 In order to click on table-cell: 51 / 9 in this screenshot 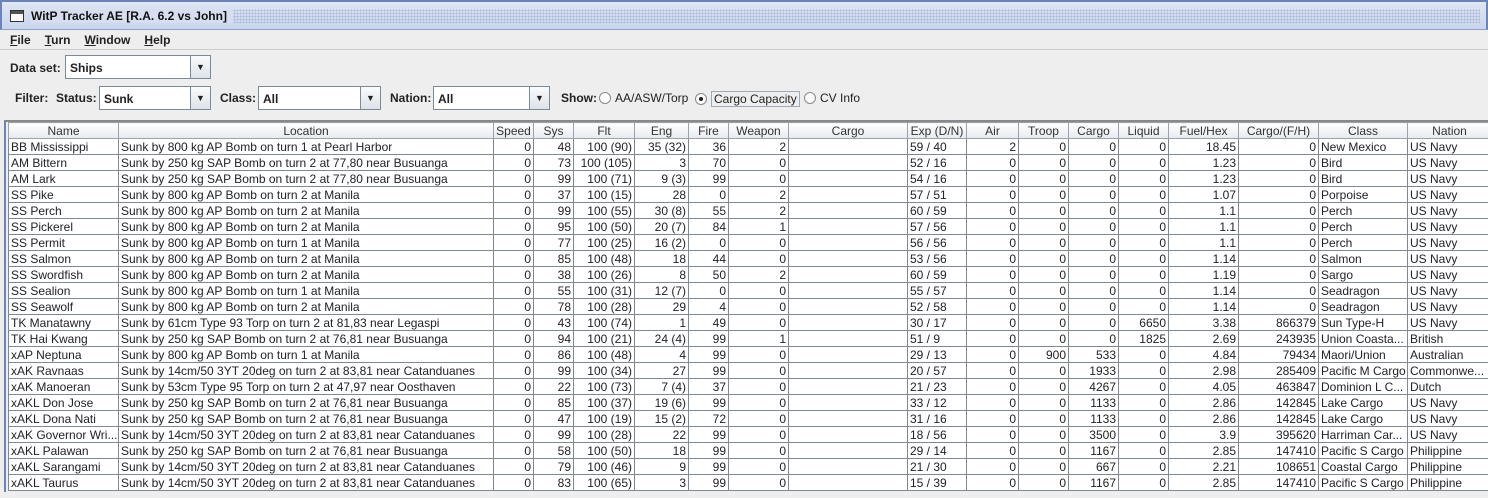, I will do `click(937, 338)`.